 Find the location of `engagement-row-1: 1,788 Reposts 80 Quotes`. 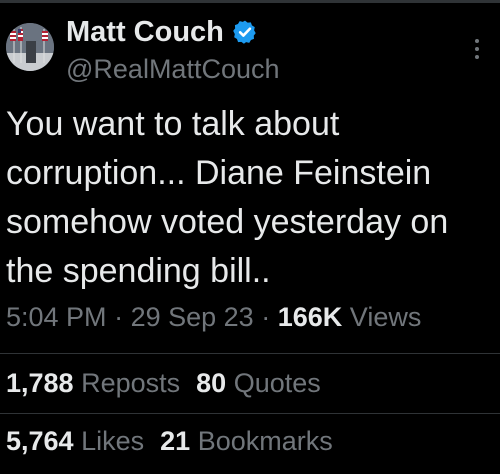

engagement-row-1: 1,788 Reposts 80 Quotes is located at coordinates (163, 383).